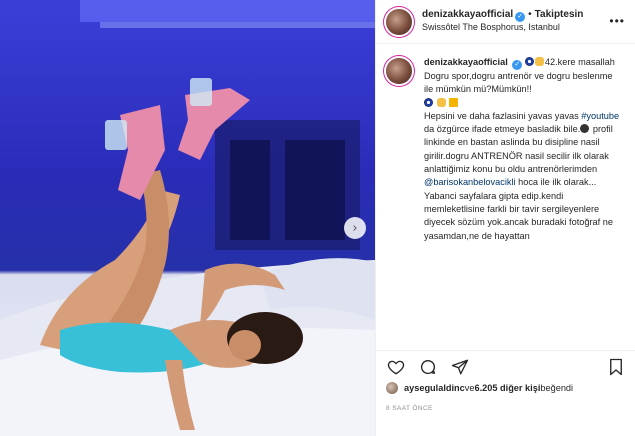  What do you see at coordinates (466, 62) in the screenshot?
I see `caption-username: denizakkayaofficial` at bounding box center [466, 62].